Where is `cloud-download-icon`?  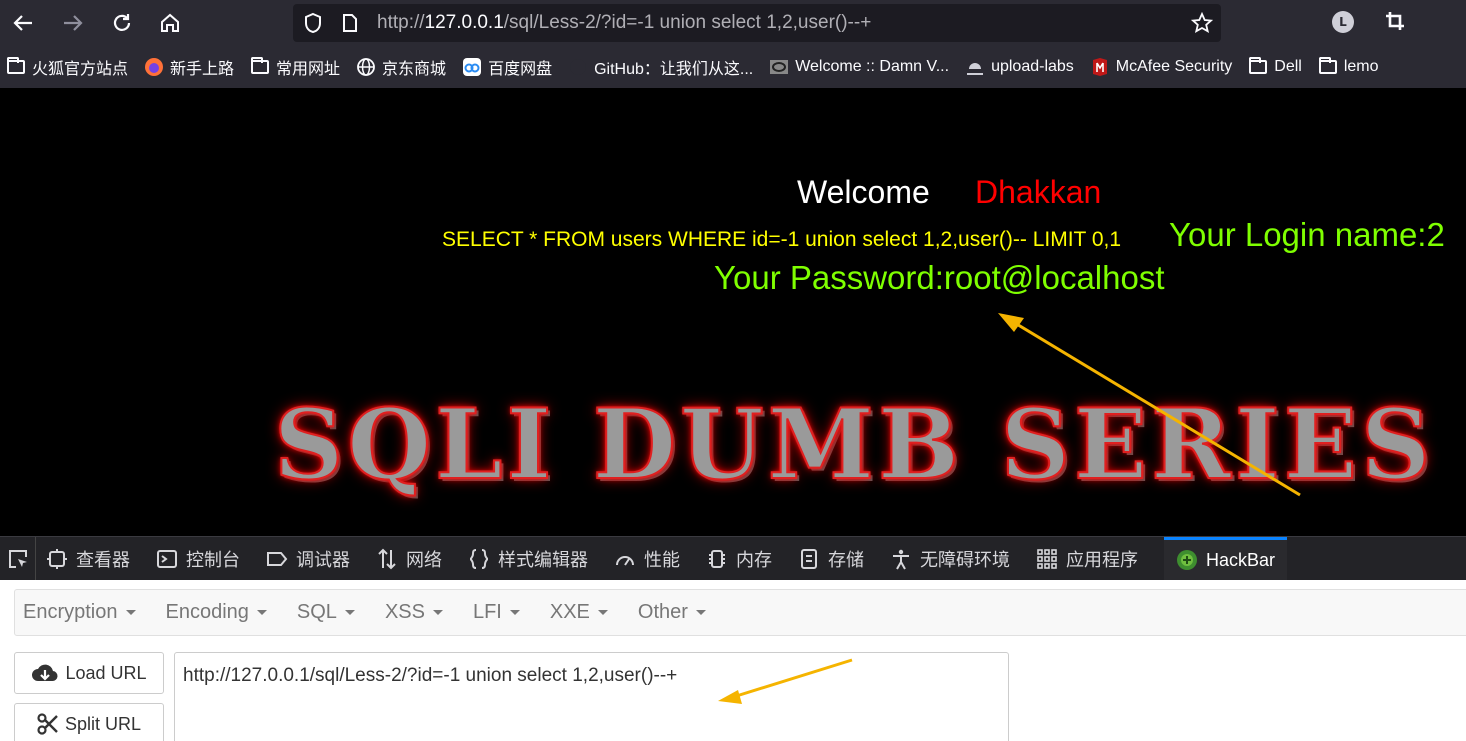 cloud-download-icon is located at coordinates (45, 673).